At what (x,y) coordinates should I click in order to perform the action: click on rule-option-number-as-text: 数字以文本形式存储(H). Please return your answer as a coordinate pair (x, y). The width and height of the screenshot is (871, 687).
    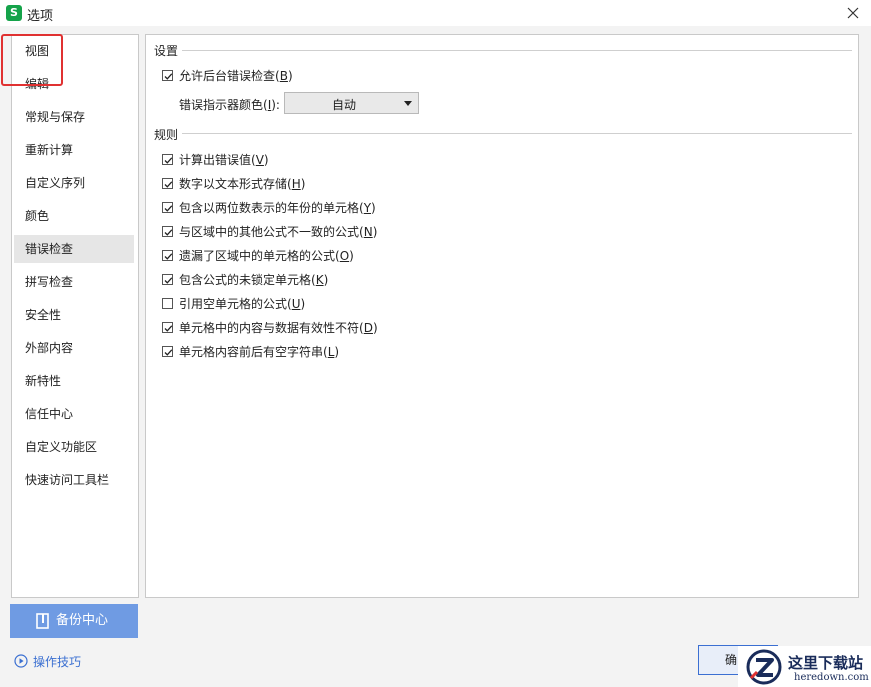
    Looking at the image, I should click on (233, 183).